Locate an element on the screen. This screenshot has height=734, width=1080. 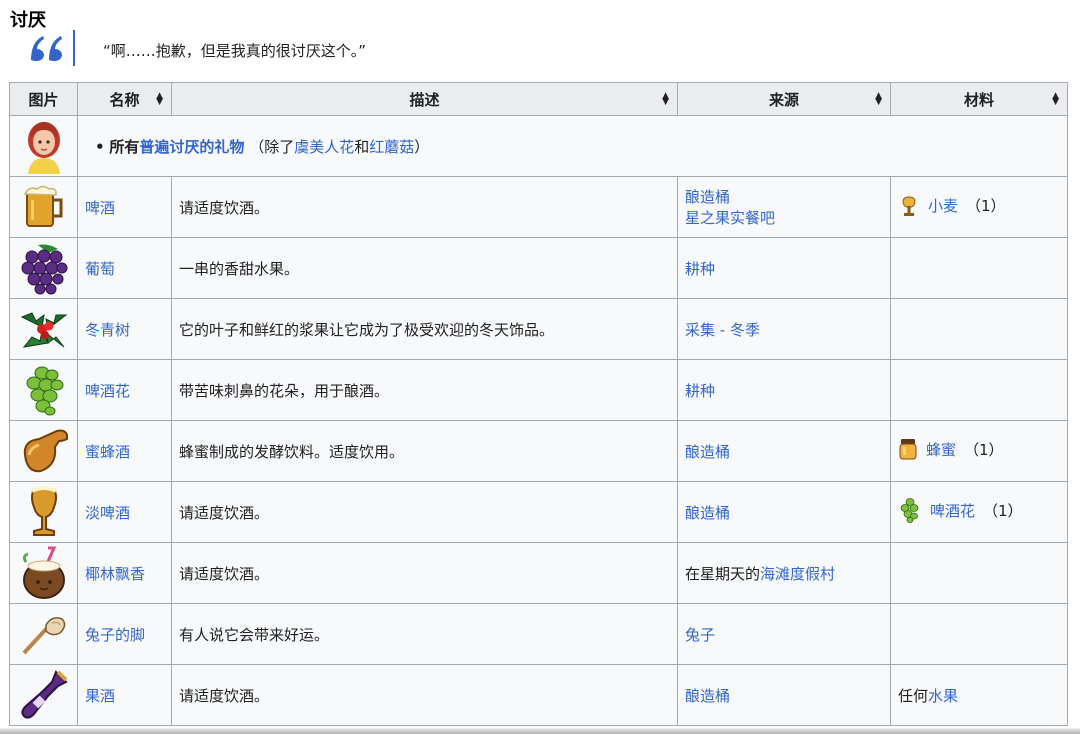
exception-link-red-mushroom: 红蘑菇 is located at coordinates (391, 147).